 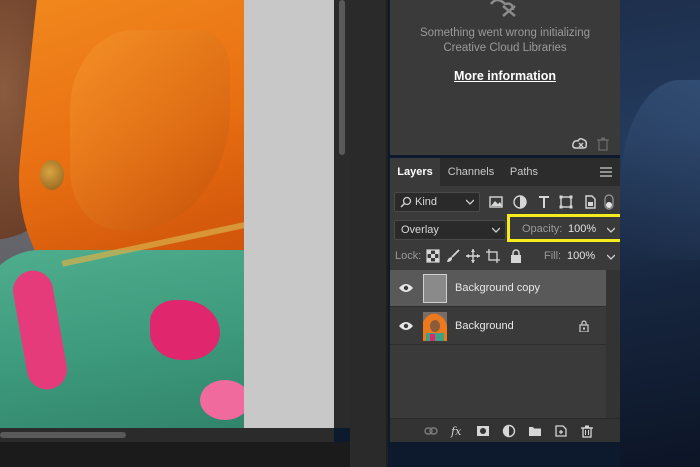 I want to click on more-information-link: More information, so click(x=505, y=76).